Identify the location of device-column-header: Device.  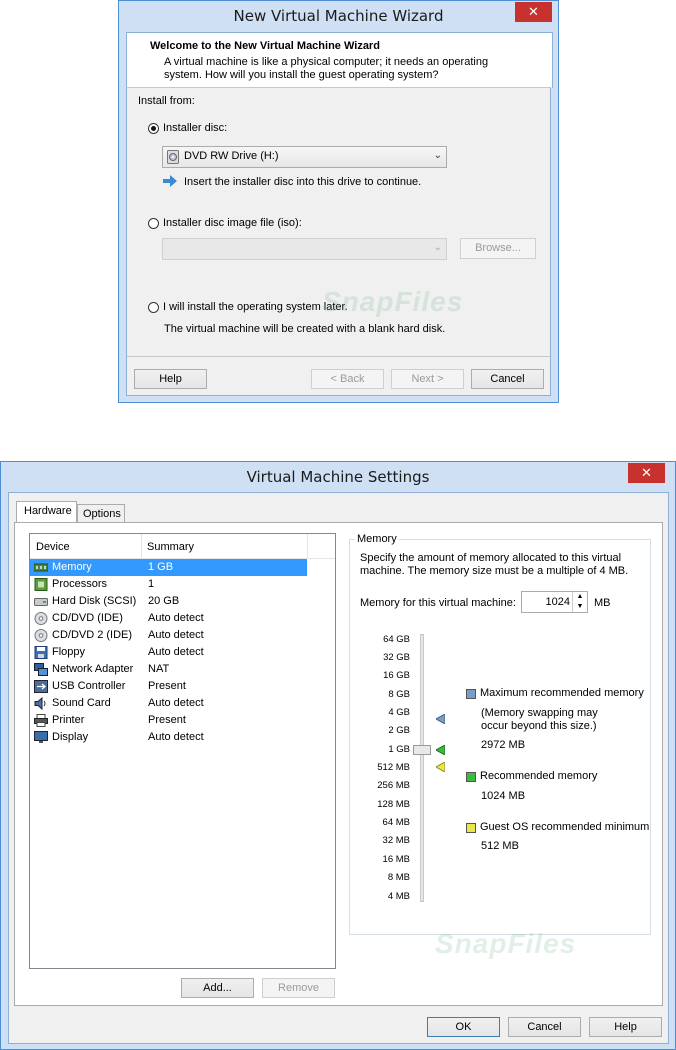
(53, 547).